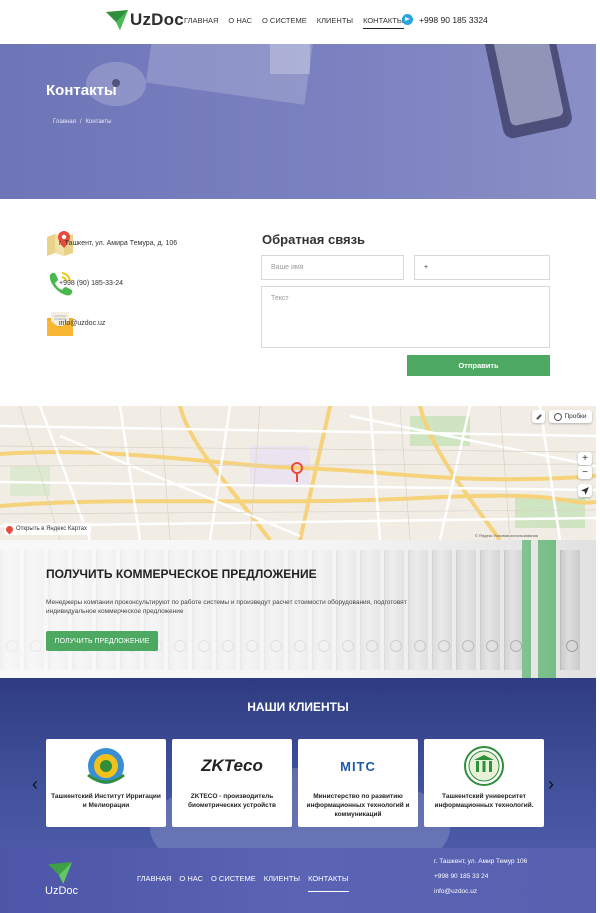 The height and width of the screenshot is (913, 600). I want to click on footer-nav-system: О СИСТЕМЕ, so click(233, 883).